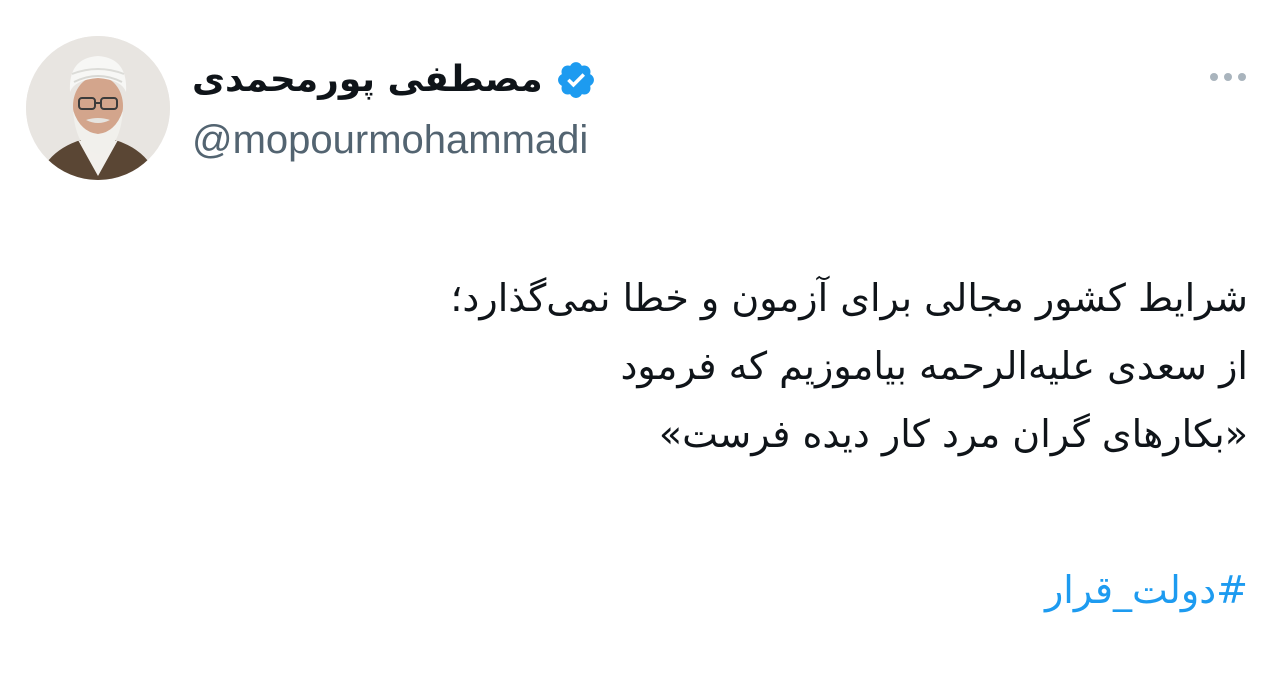  I want to click on hashtag-link: #دولت_قرار, so click(1146, 590).